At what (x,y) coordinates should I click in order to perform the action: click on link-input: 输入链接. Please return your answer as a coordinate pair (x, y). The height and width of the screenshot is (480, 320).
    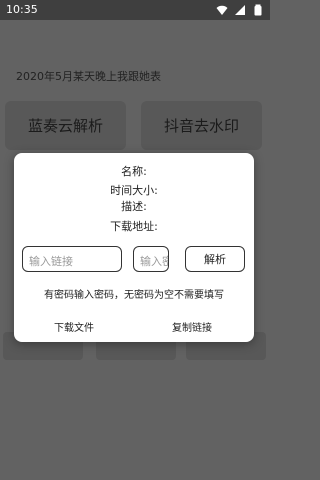
    Looking at the image, I should click on (72, 259).